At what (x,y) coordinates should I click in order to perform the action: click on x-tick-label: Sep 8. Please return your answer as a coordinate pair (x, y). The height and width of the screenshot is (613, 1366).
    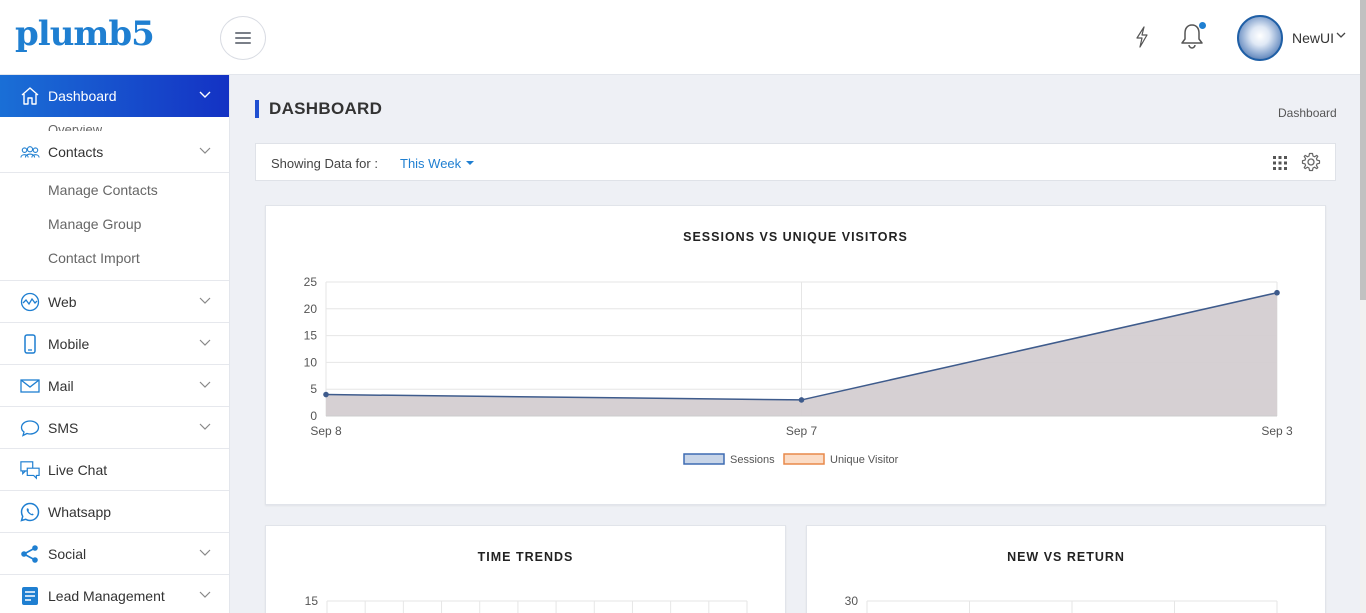
    Looking at the image, I should click on (326, 431).